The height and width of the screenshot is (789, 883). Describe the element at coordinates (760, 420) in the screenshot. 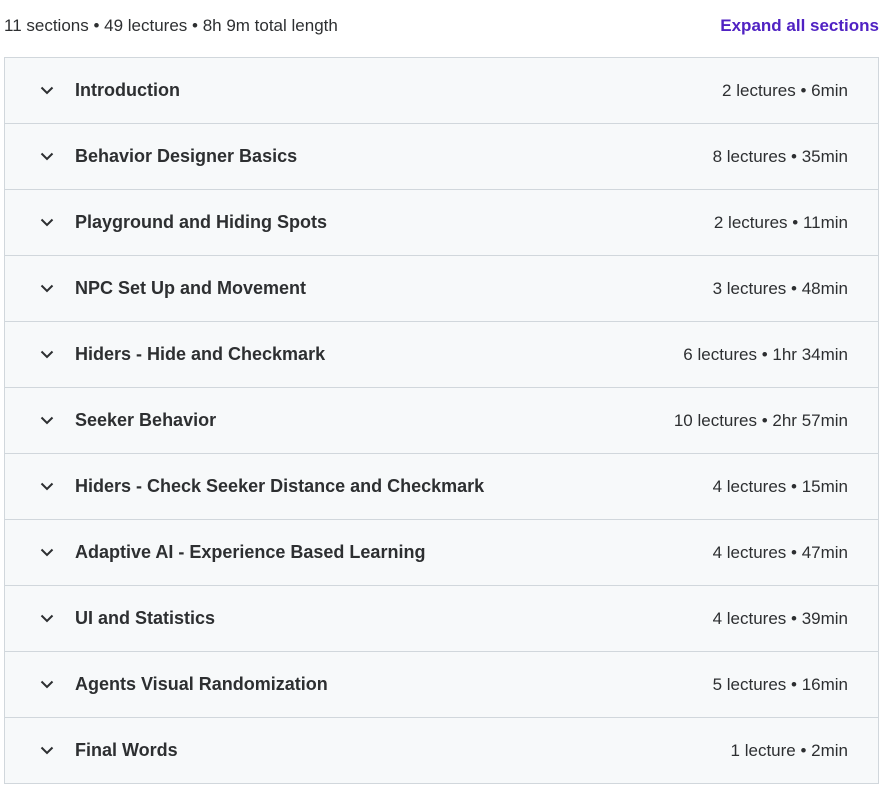

I see `section-meta: 10 lectures • 2hr 57min` at that location.